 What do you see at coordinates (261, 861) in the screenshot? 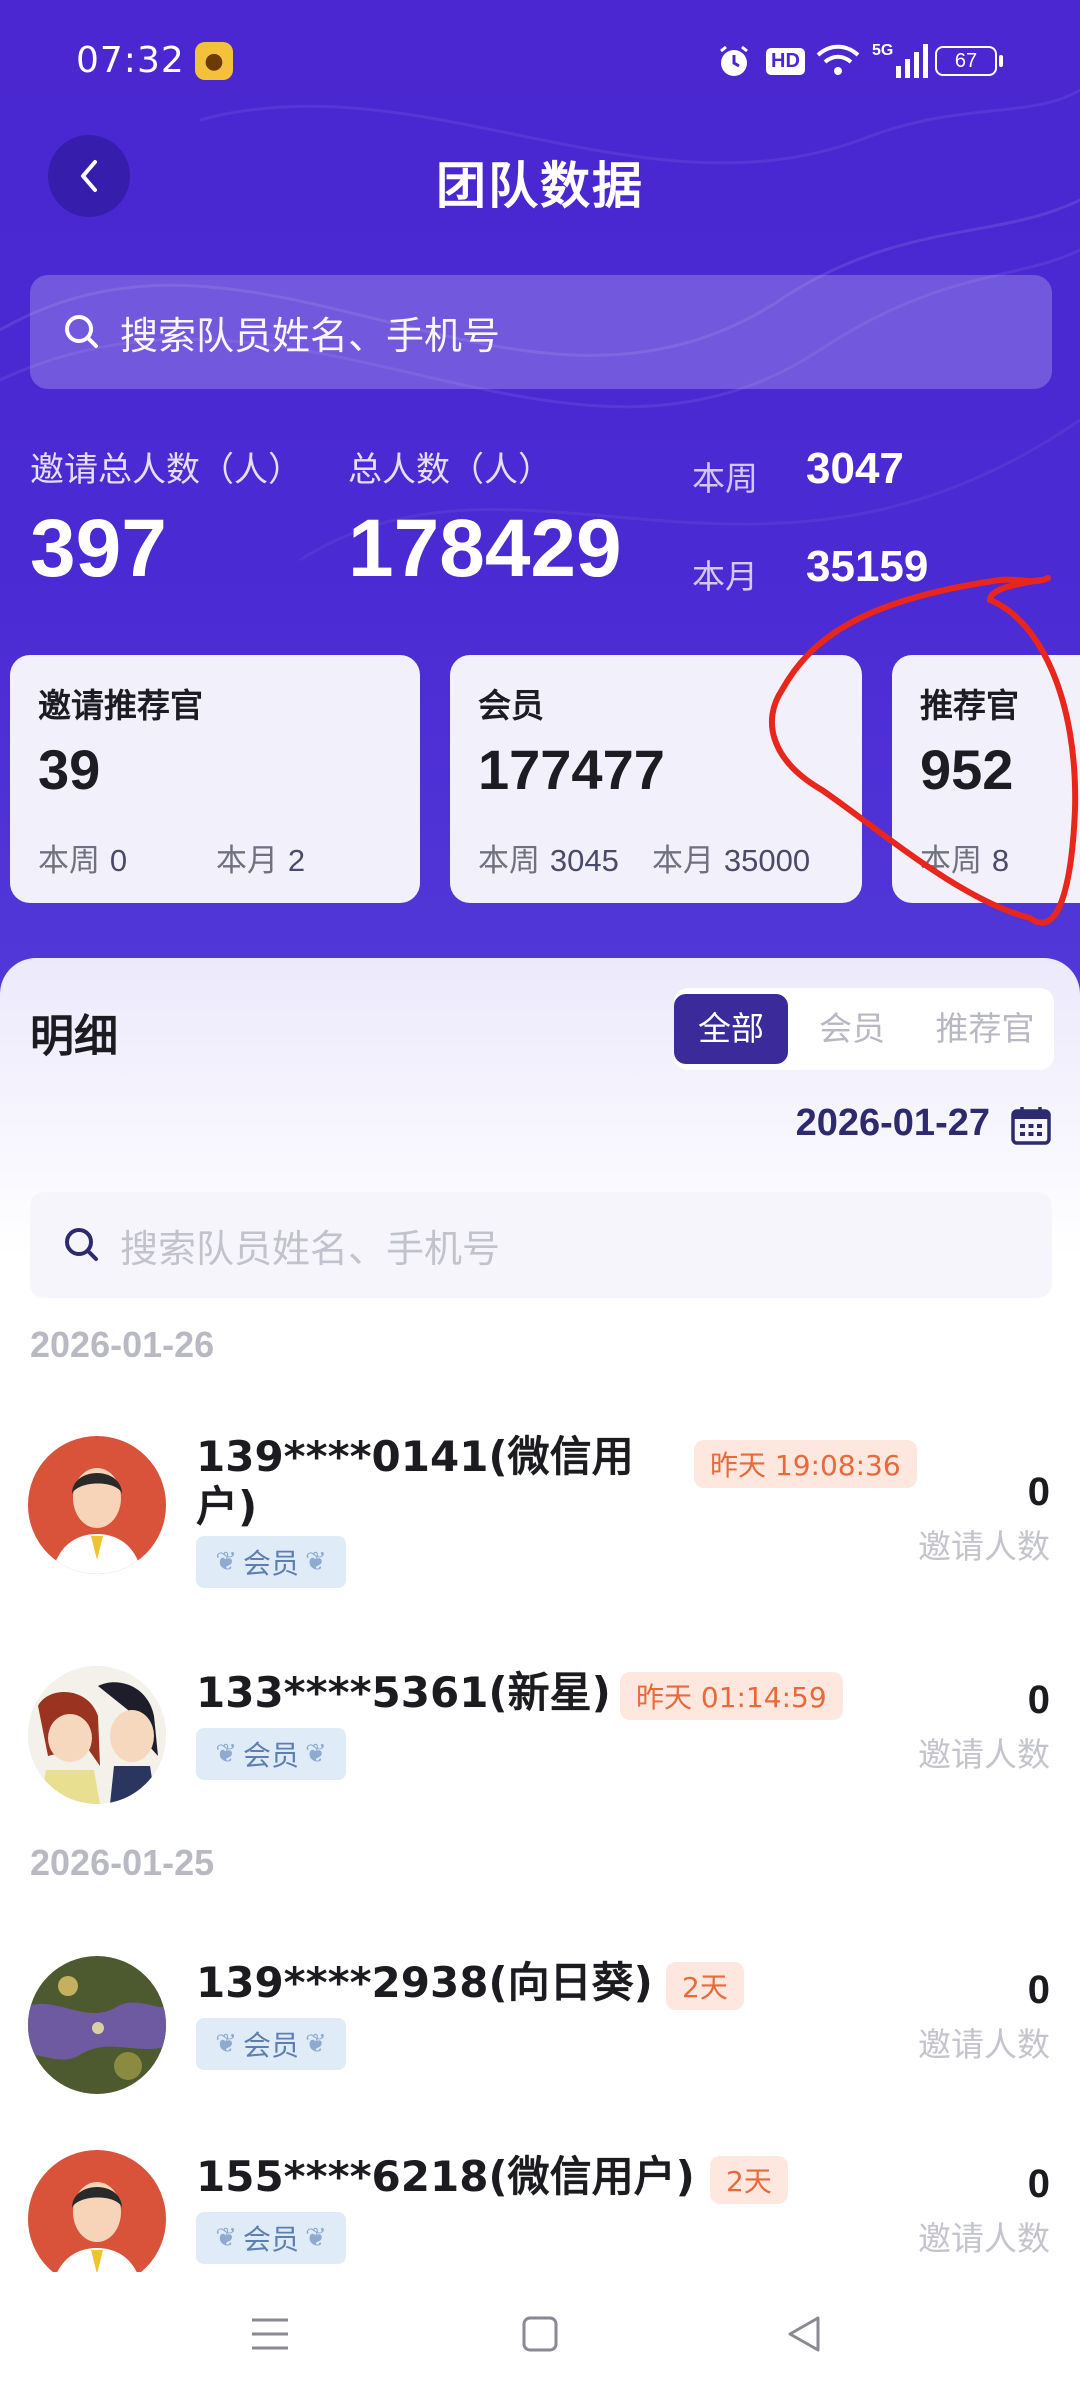
I see `card-month-stat: 本月 2` at bounding box center [261, 861].